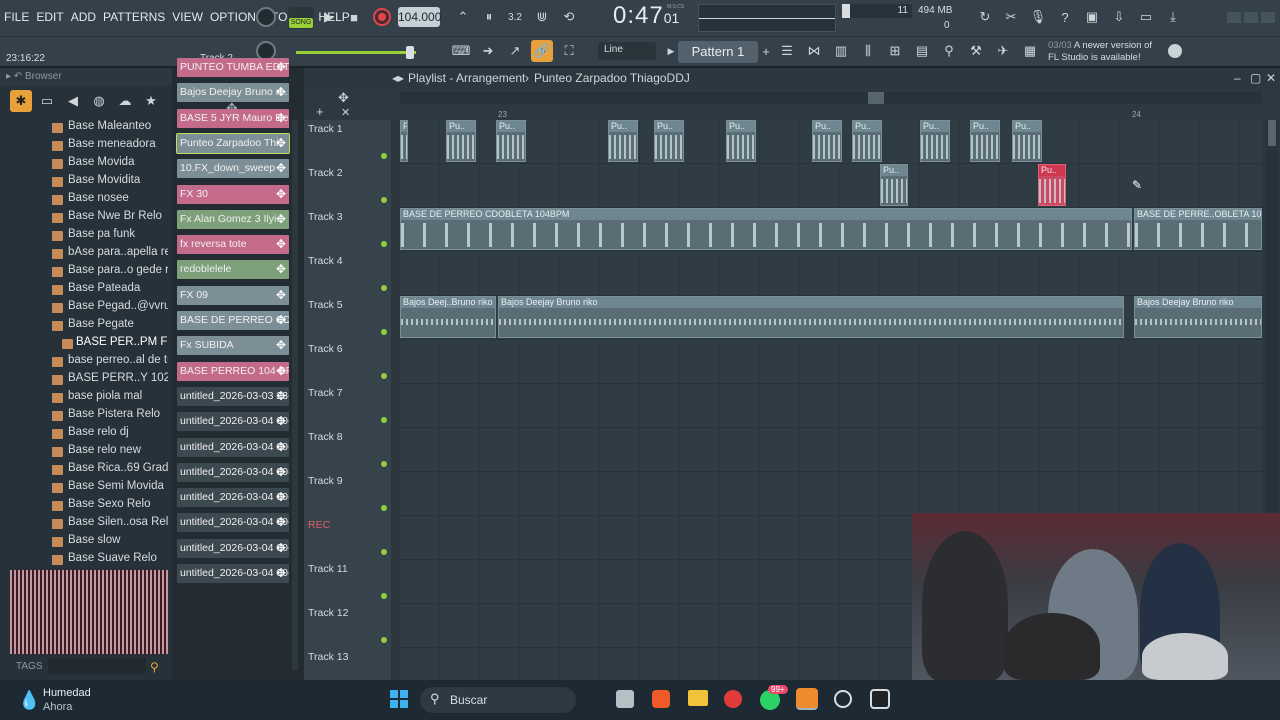  I want to click on browser-item: Base Pegate, so click(118, 324).